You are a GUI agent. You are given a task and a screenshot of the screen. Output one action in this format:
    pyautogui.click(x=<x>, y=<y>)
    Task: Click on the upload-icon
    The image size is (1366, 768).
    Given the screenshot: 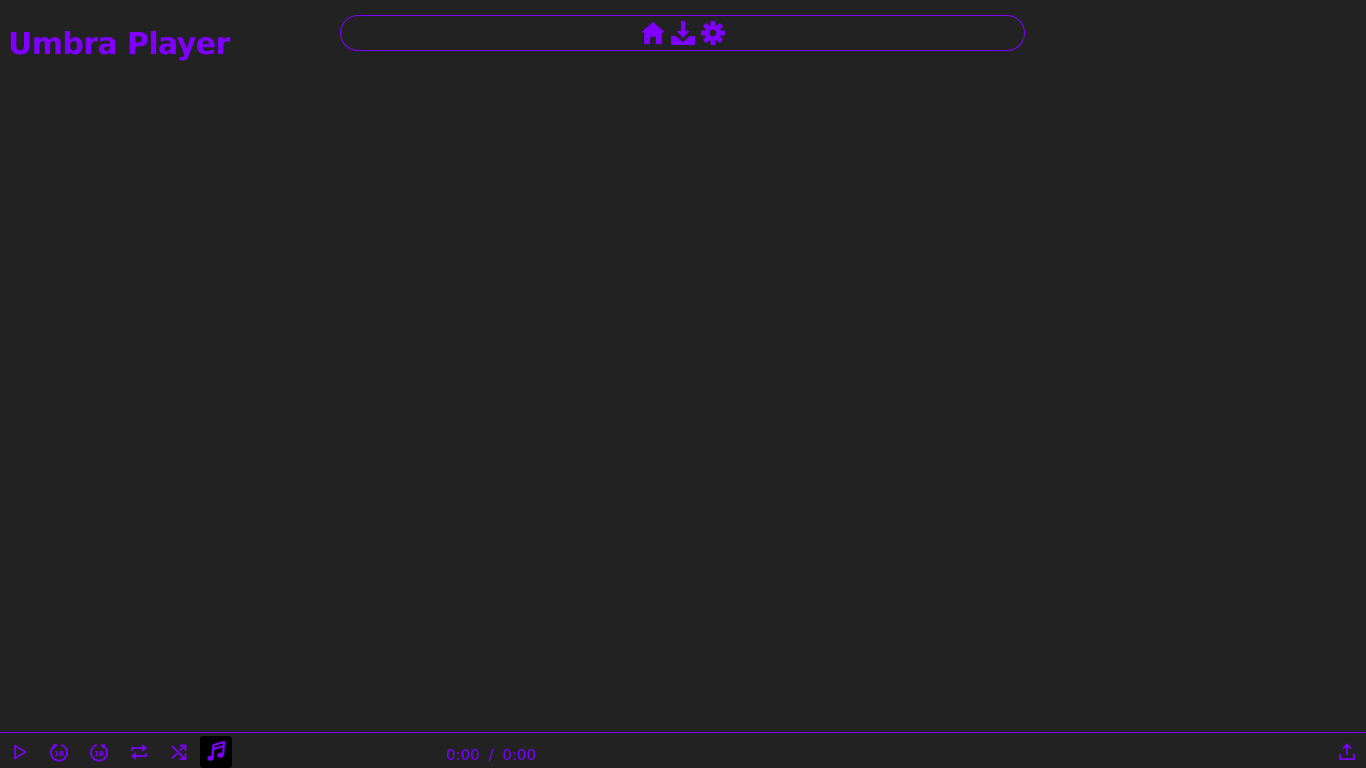 What is the action you would take?
    pyautogui.click(x=1347, y=751)
    